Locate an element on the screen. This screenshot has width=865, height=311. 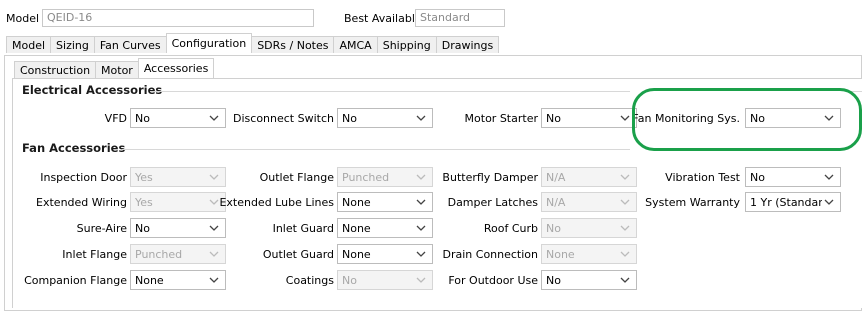
tab-drawings: Drawings is located at coordinates (467, 44).